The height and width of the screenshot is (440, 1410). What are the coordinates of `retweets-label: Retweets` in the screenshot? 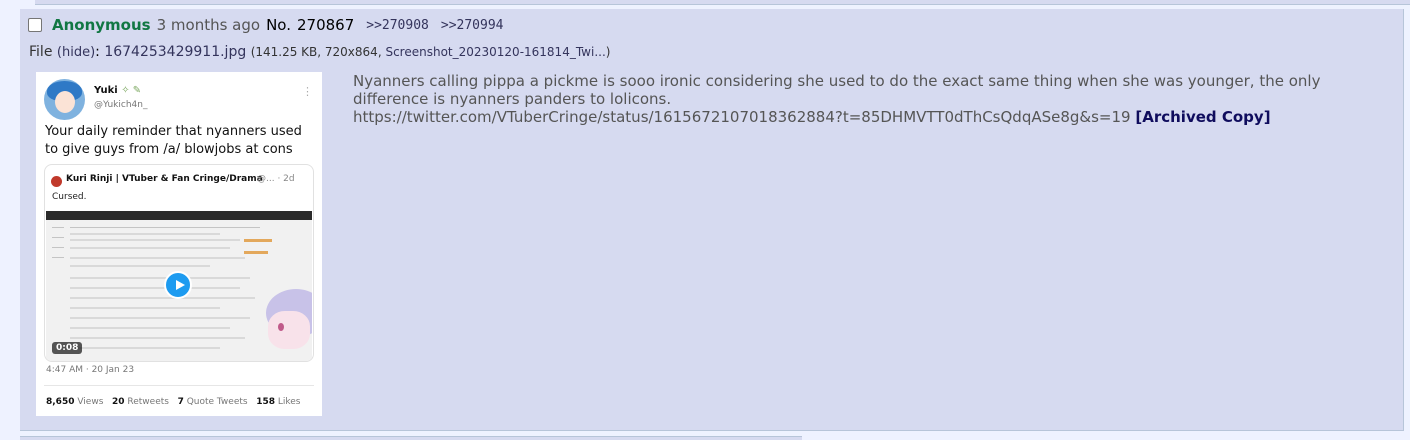 It's located at (148, 402).